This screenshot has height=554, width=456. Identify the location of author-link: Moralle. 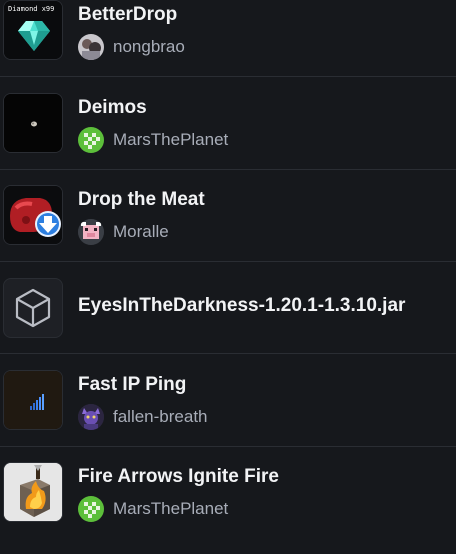
(123, 232).